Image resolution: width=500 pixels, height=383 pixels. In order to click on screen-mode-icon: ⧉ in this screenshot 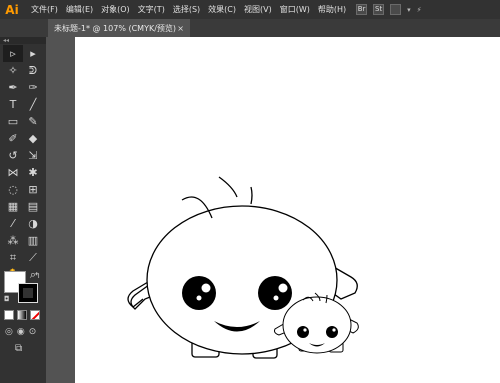, I will do `click(18, 348)`.